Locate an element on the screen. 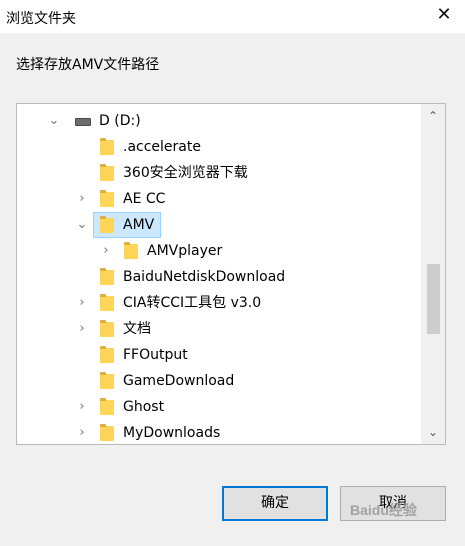 The height and width of the screenshot is (546, 465). scroll-thumb is located at coordinates (433, 299).